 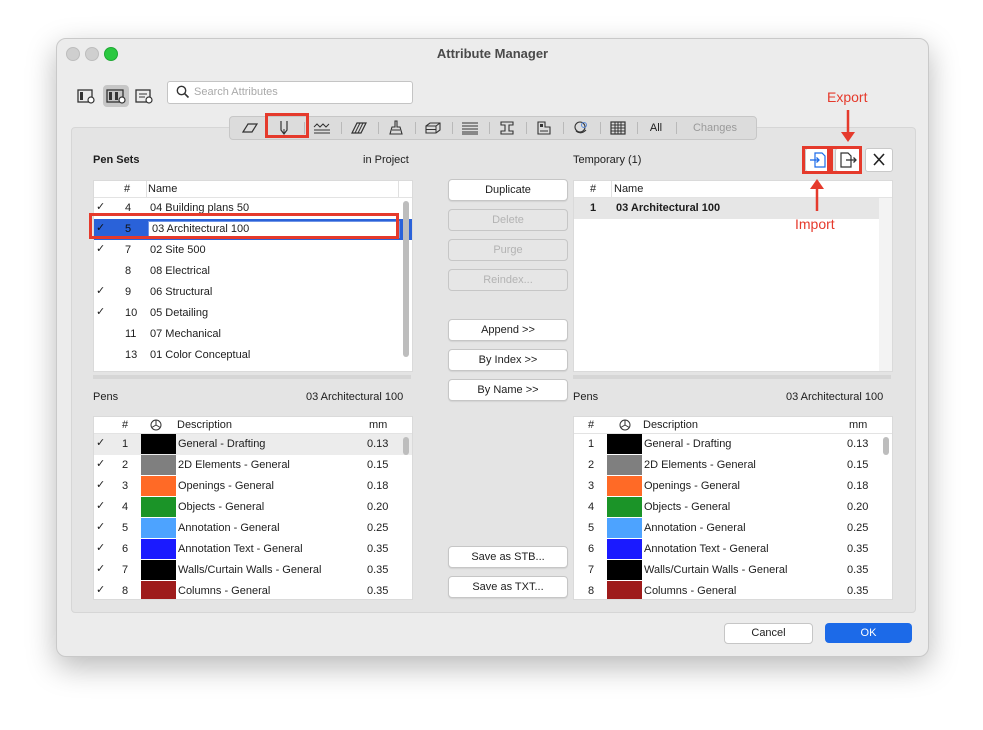 I want to click on pen-set-row: 11 07 Mechanical, so click(x=253, y=334).